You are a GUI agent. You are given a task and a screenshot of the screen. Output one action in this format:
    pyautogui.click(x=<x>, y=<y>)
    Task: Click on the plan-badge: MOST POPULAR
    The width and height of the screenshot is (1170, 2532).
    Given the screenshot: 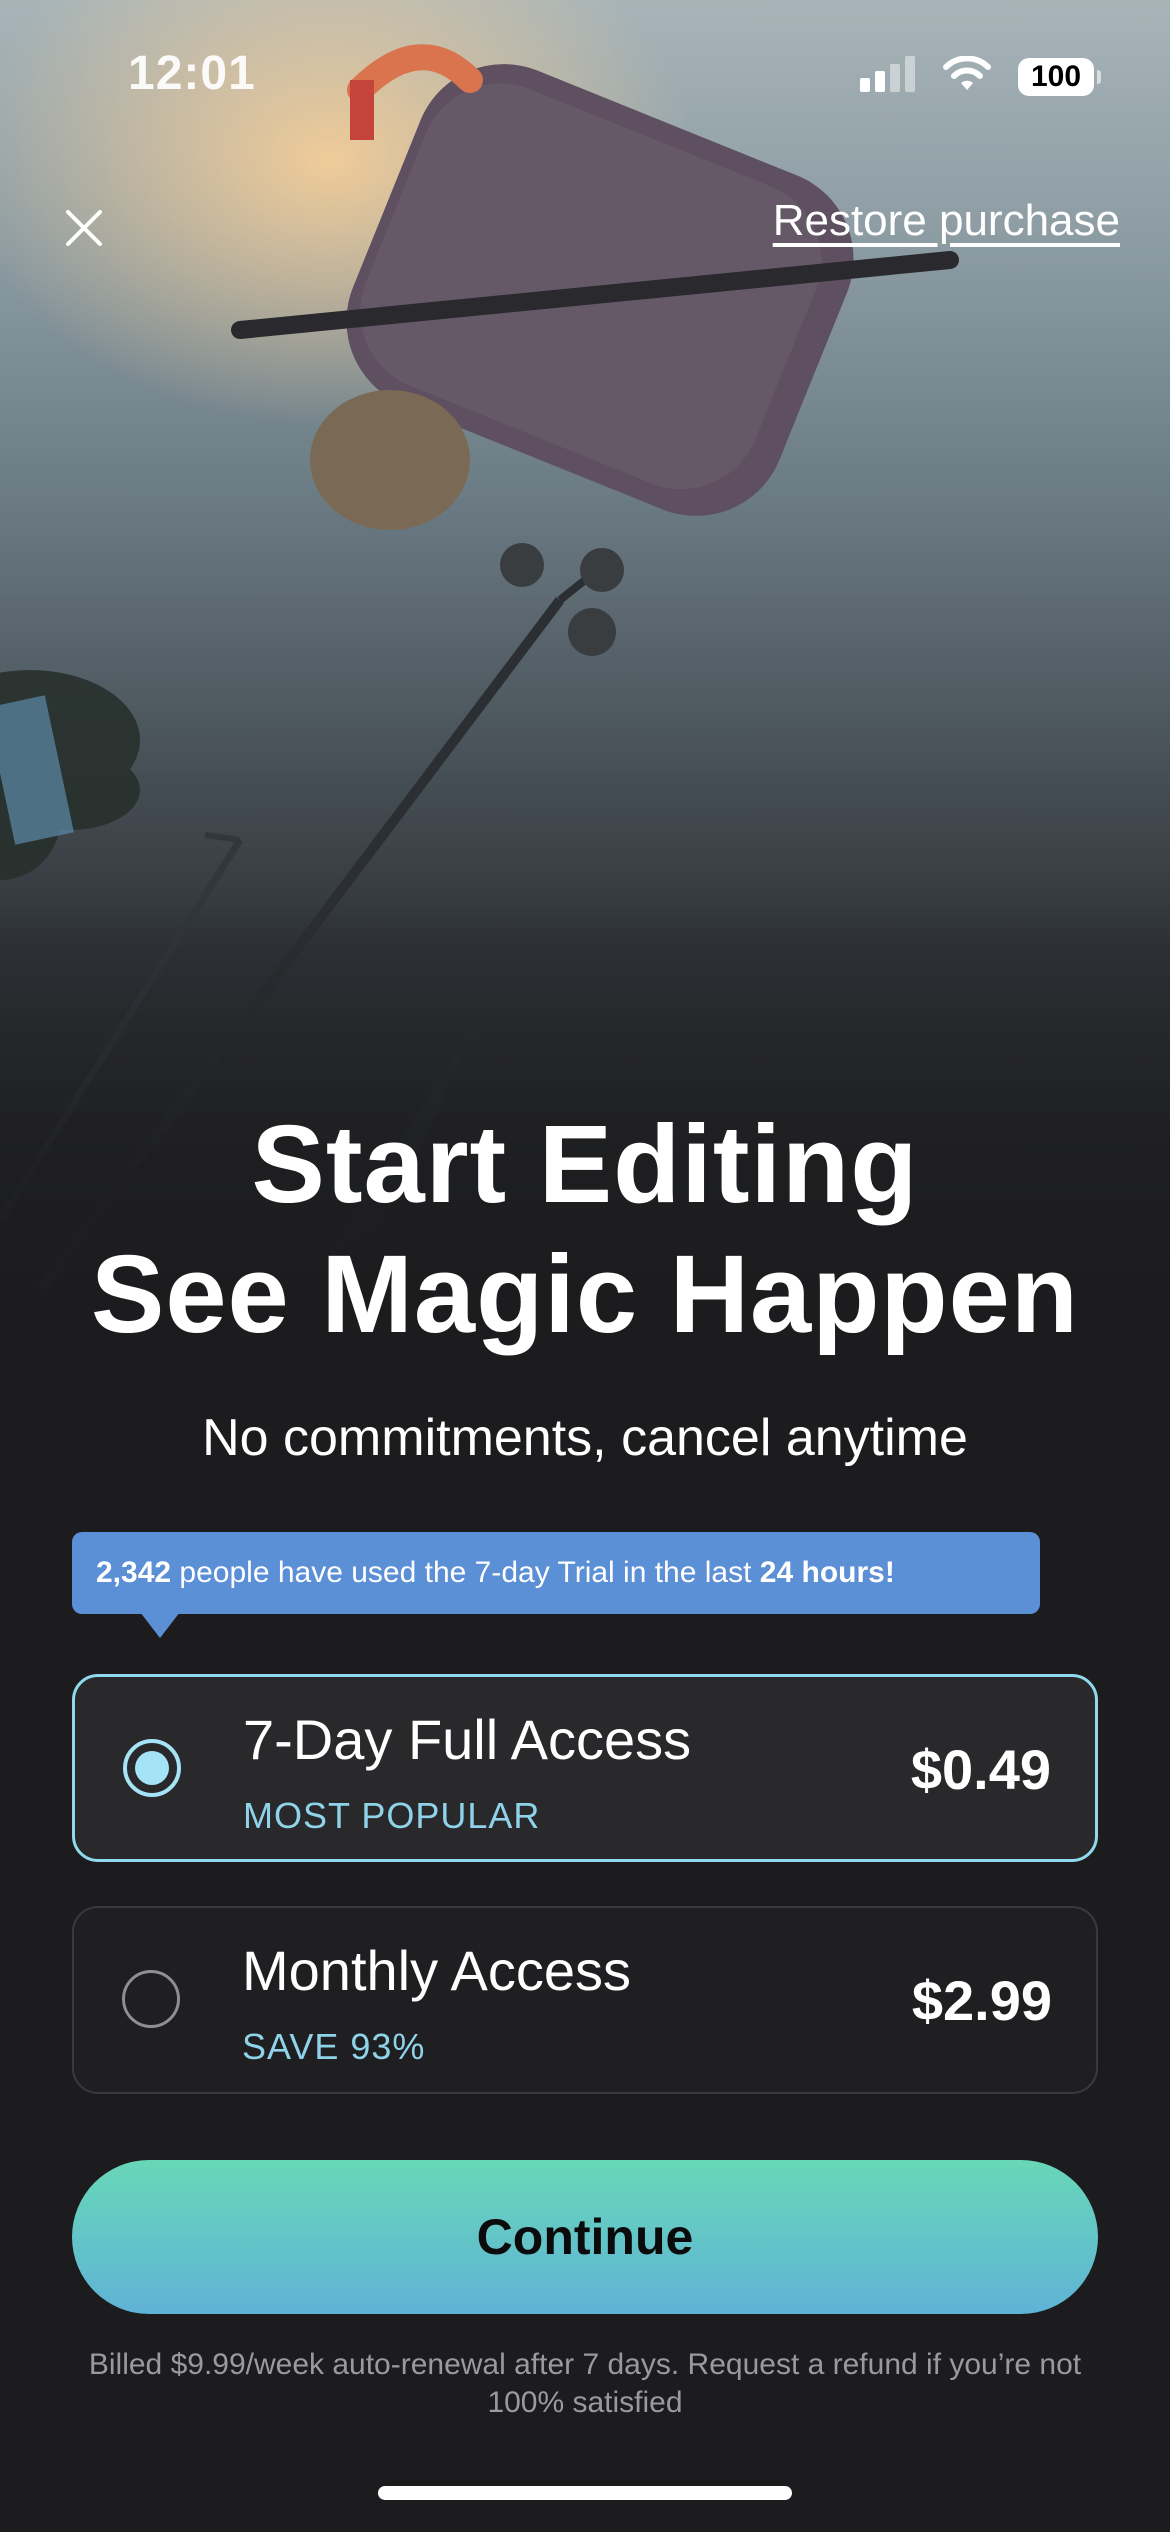 What is the action you would take?
    pyautogui.click(x=392, y=1815)
    